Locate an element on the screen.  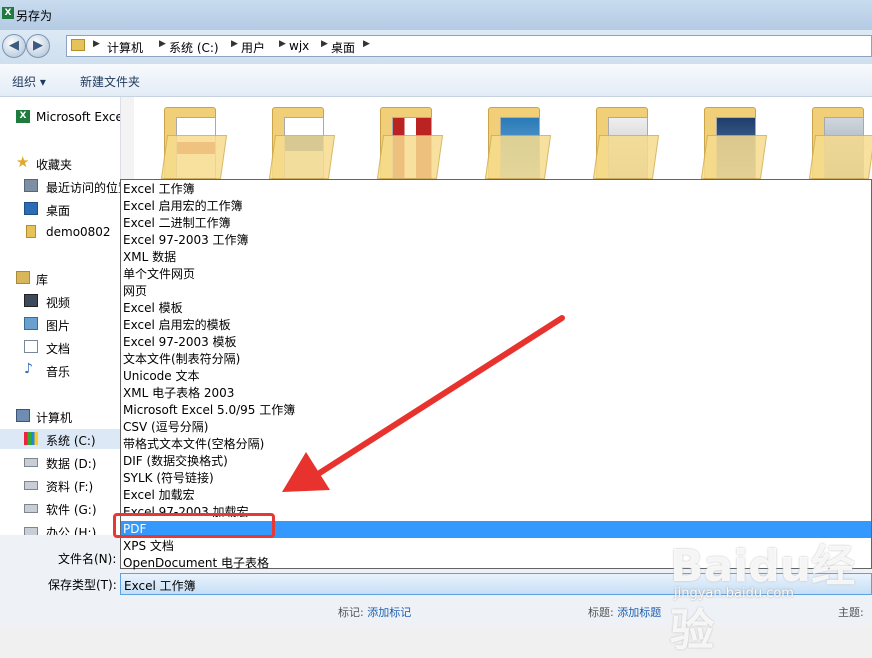
tags-label: 标记: is located at coordinates (351, 612).